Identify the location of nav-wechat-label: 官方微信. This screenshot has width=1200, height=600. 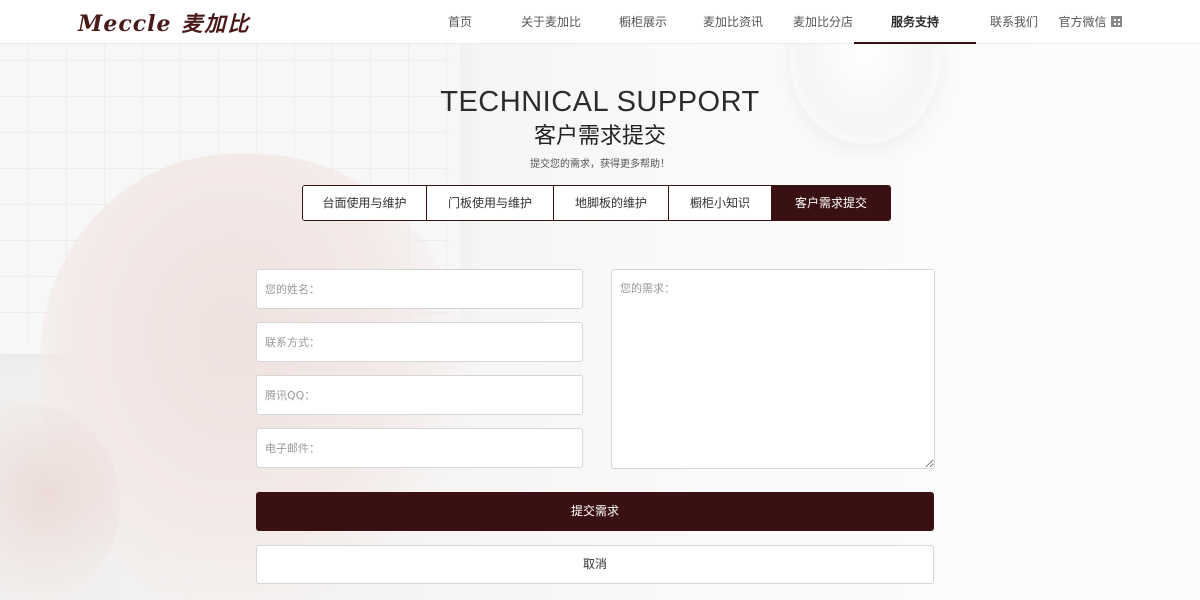
(1082, 22).